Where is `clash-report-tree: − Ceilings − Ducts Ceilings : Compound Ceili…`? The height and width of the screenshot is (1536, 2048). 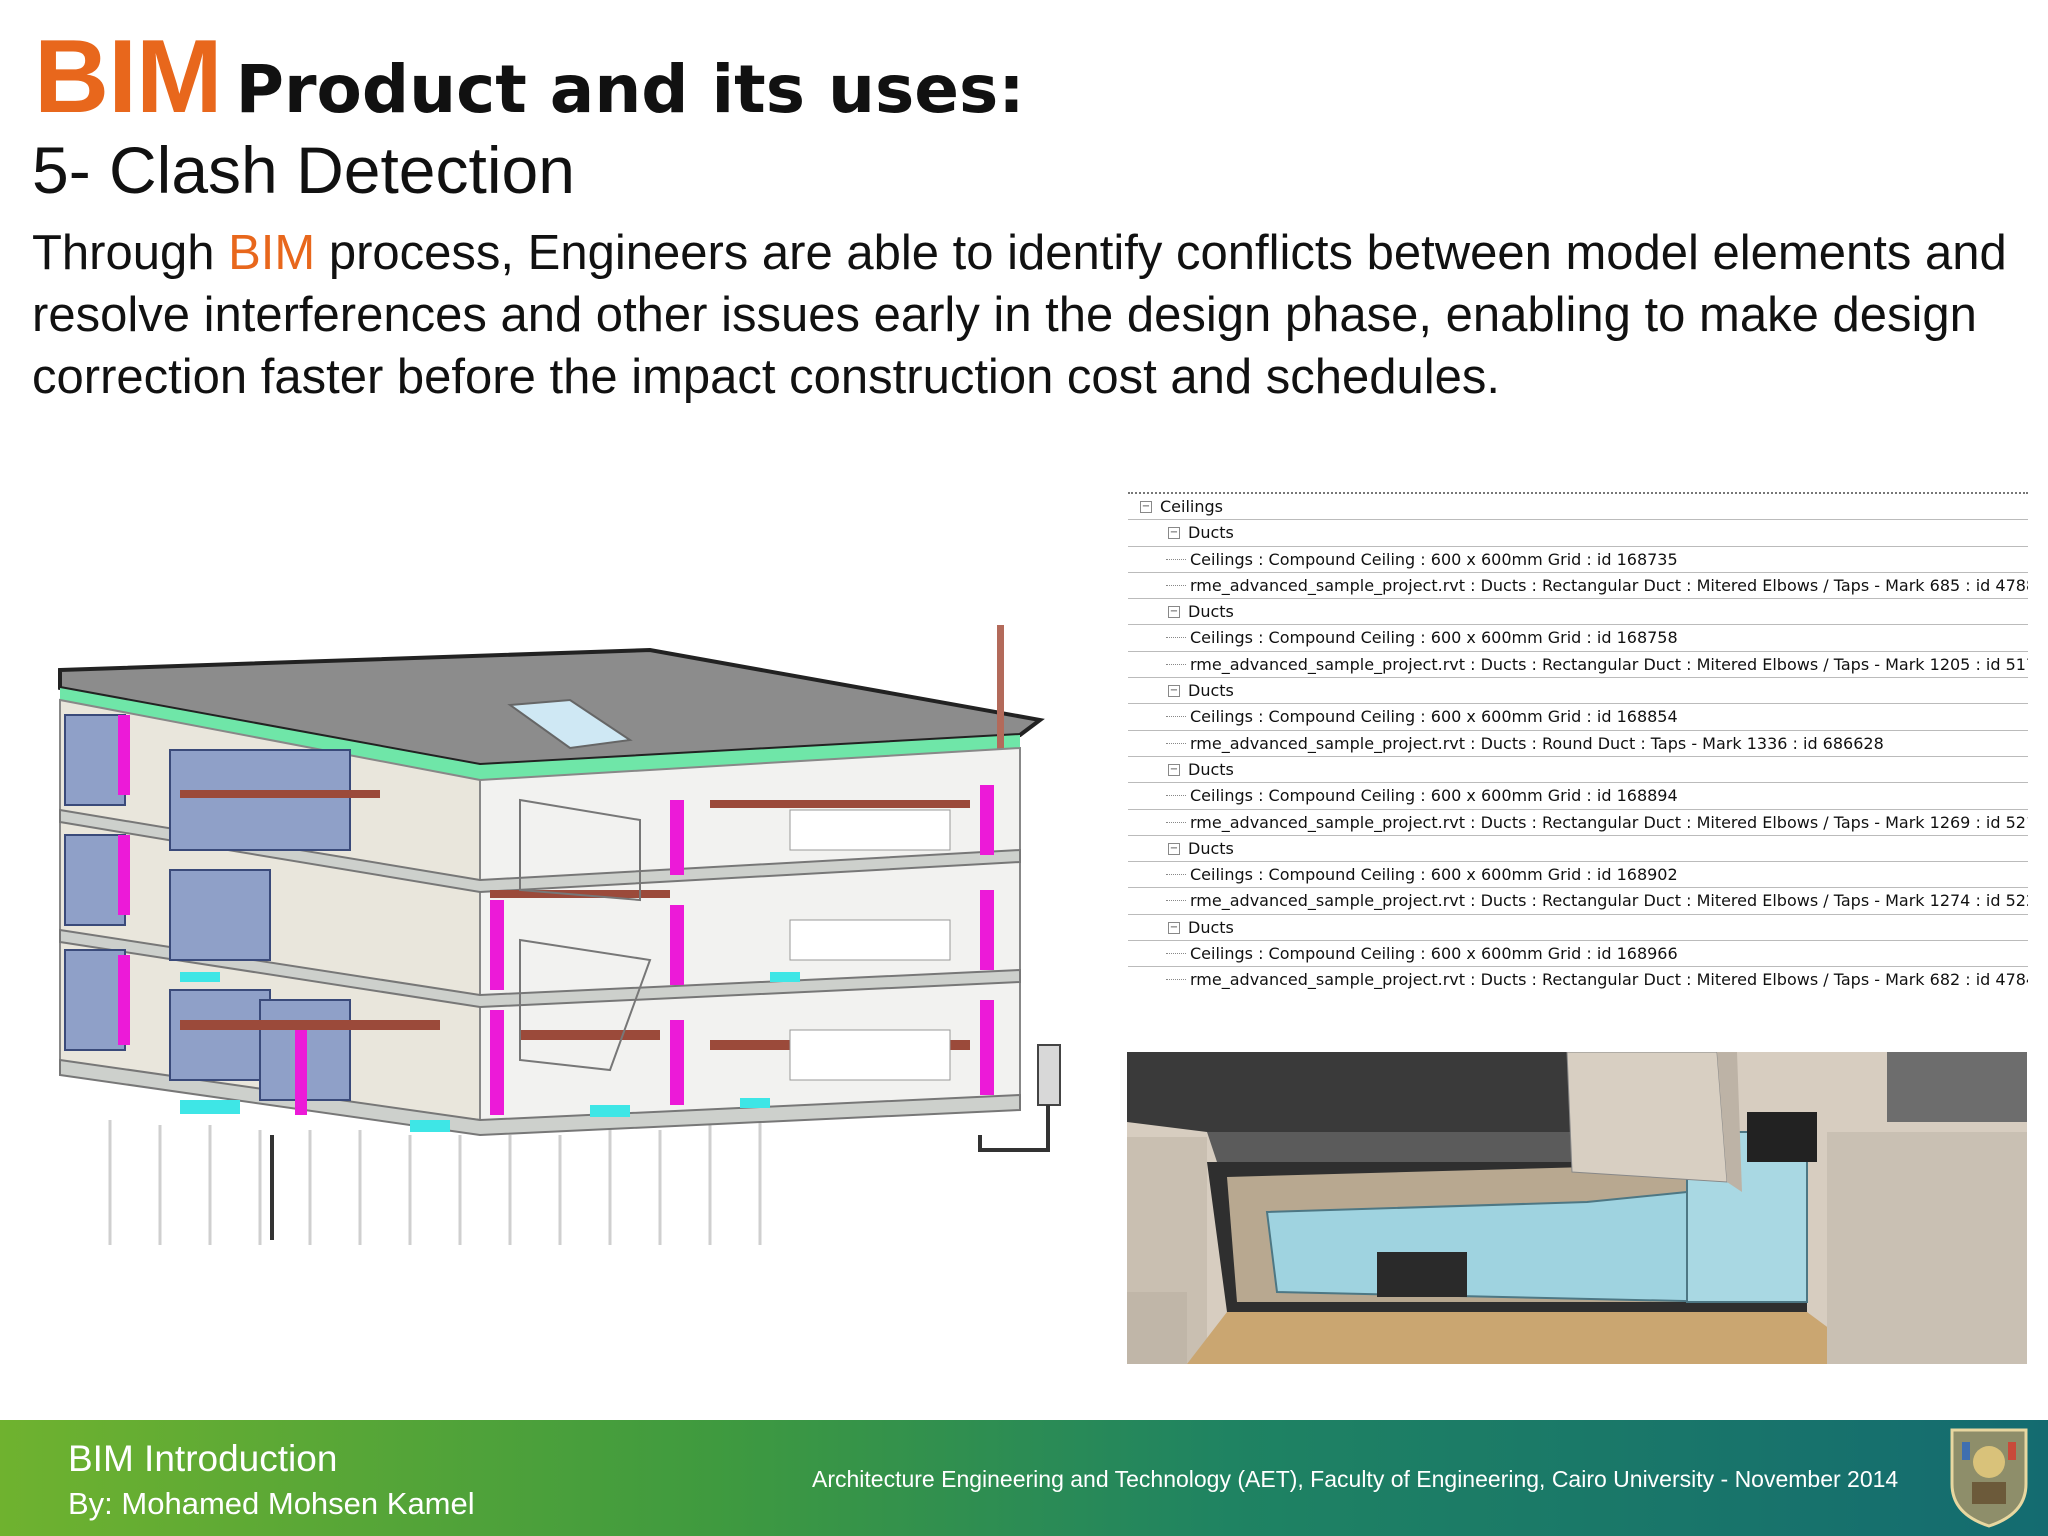 clash-report-tree: − Ceilings − Ducts Ceilings : Compound Ceili… is located at coordinates (1578, 742).